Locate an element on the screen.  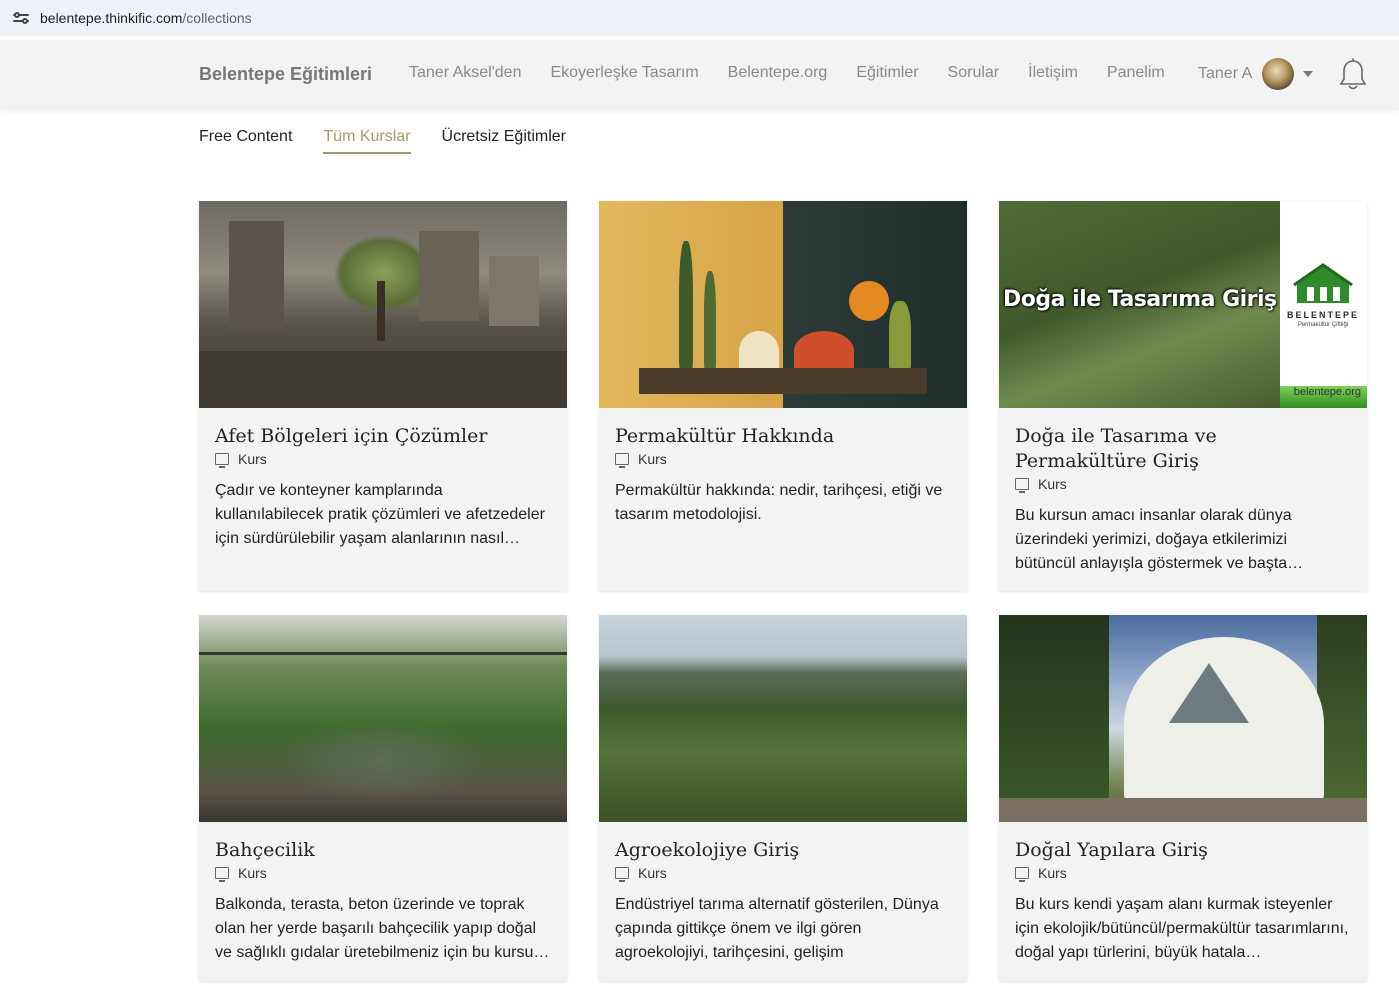
image-overlay-title: Doğa ile Tasarıma Giriş is located at coordinates (1140, 299).